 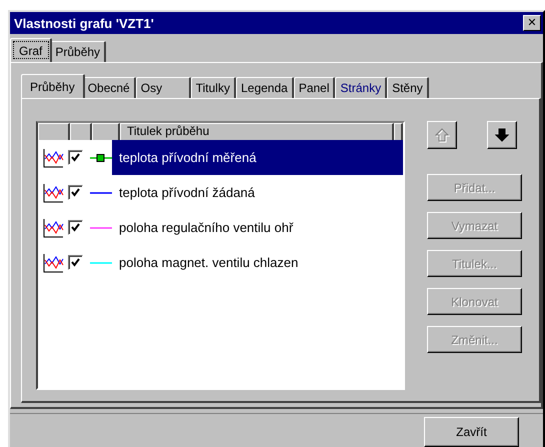 What do you see at coordinates (257, 157) in the screenshot?
I see `series-title: teplota přívodní měřená` at bounding box center [257, 157].